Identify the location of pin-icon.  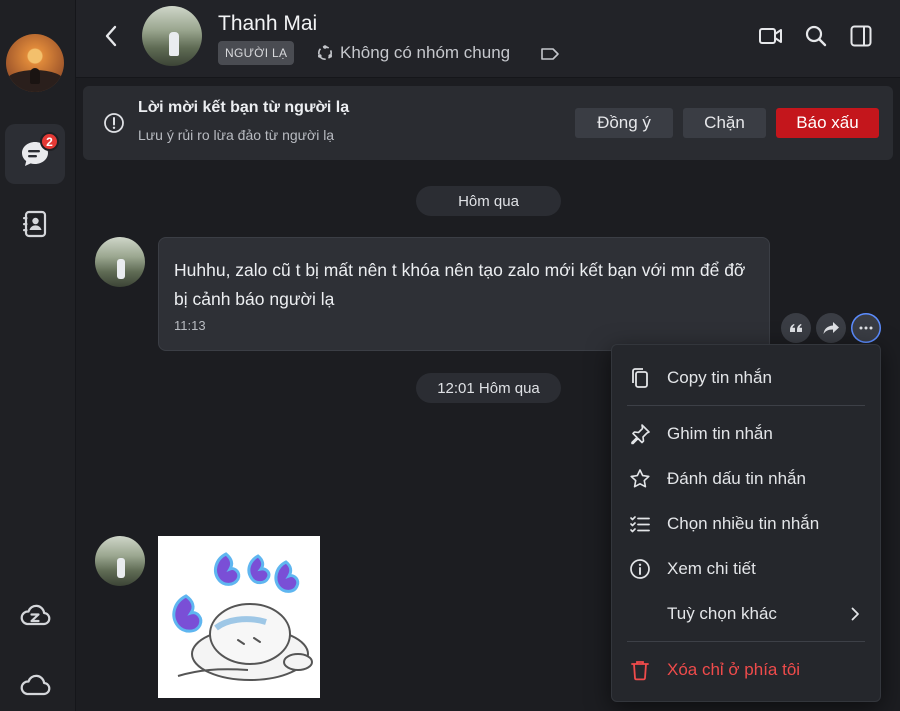
(640, 434).